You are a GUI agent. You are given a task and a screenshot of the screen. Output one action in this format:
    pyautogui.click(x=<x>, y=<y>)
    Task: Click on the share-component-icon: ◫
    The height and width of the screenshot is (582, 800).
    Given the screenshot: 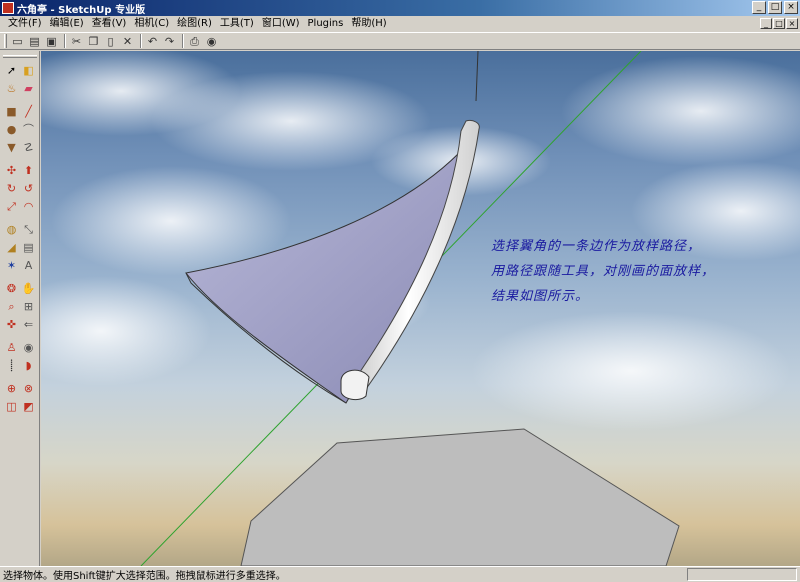 What is the action you would take?
    pyautogui.click(x=11, y=406)
    